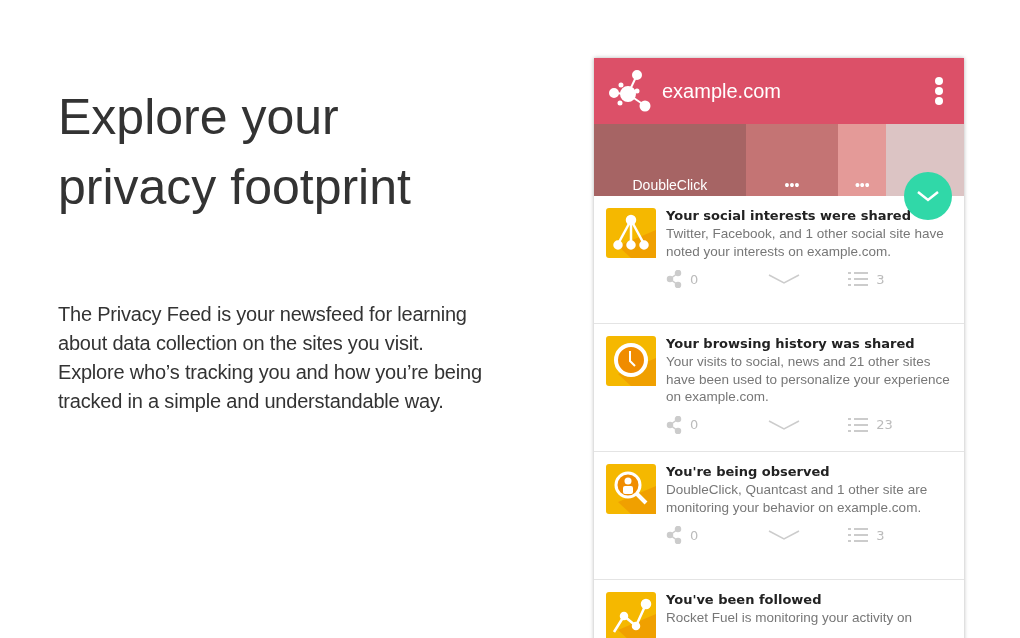  Describe the element at coordinates (722, 91) in the screenshot. I see `site-name: example.com` at that location.